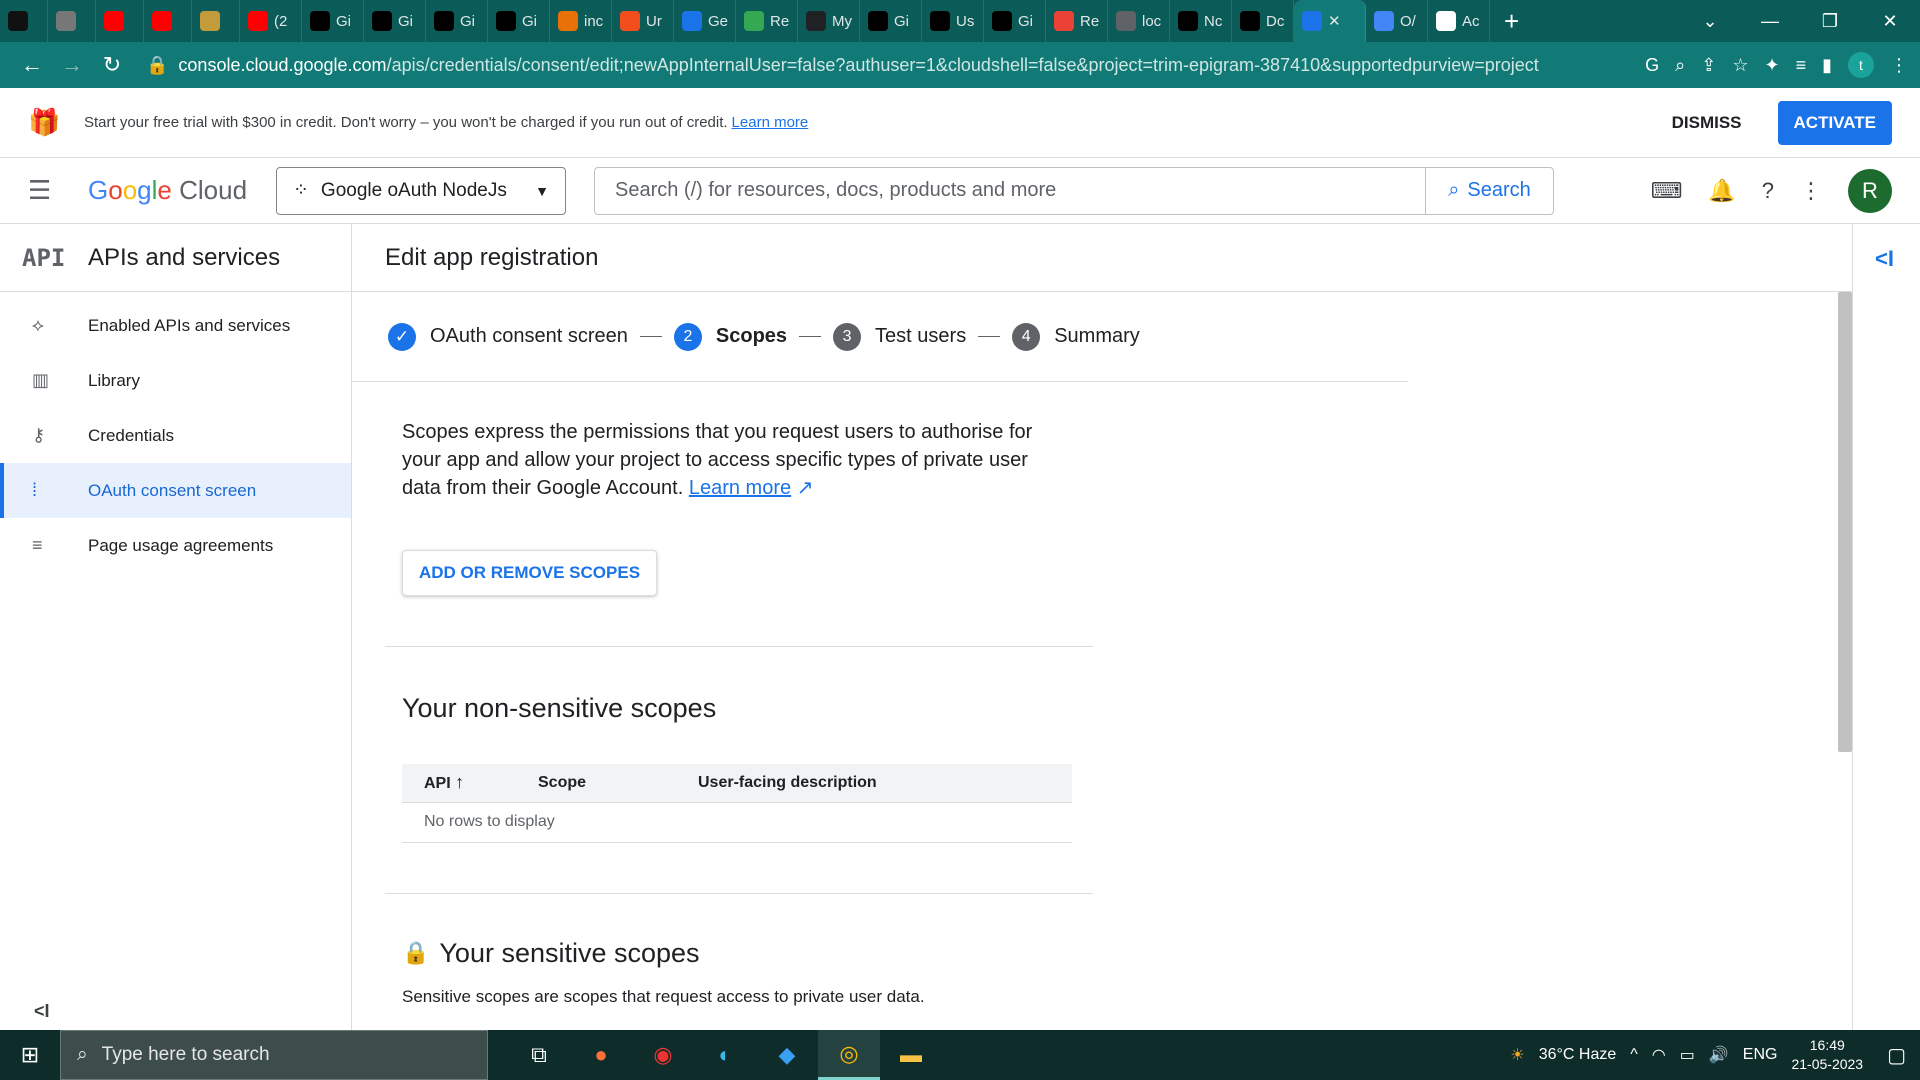  I want to click on browser-tab: (2, so click(271, 21).